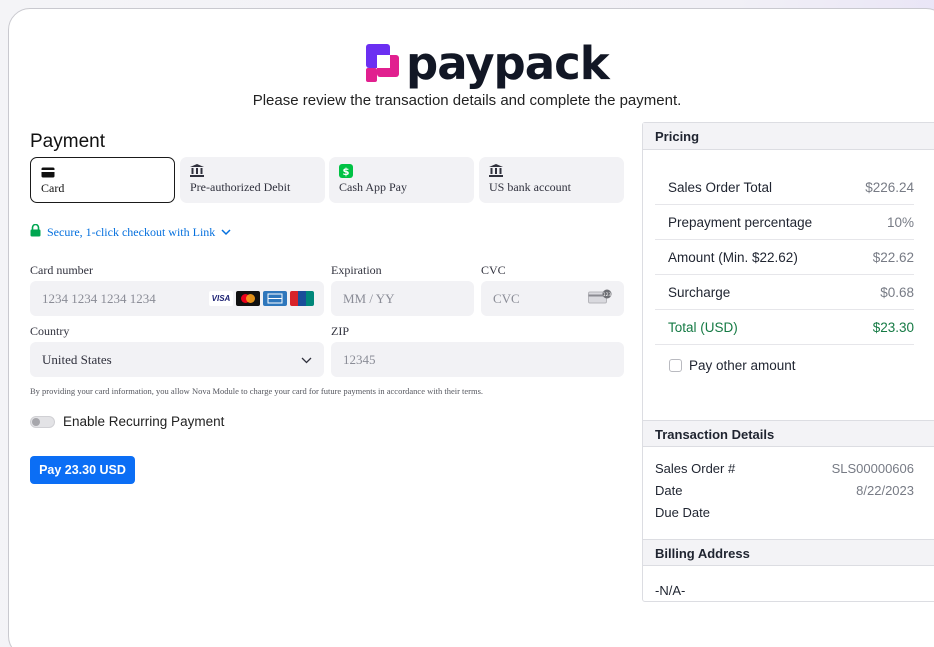 This screenshot has height=647, width=934. Describe the element at coordinates (552, 298) in the screenshot. I see `cvc-input: CVC 123` at that location.